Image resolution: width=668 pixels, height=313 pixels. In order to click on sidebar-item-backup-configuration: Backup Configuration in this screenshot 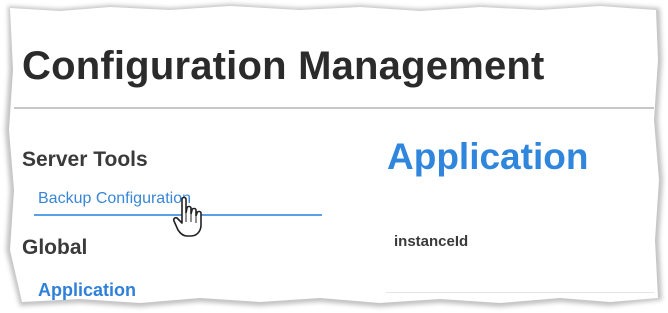, I will do `click(114, 199)`.